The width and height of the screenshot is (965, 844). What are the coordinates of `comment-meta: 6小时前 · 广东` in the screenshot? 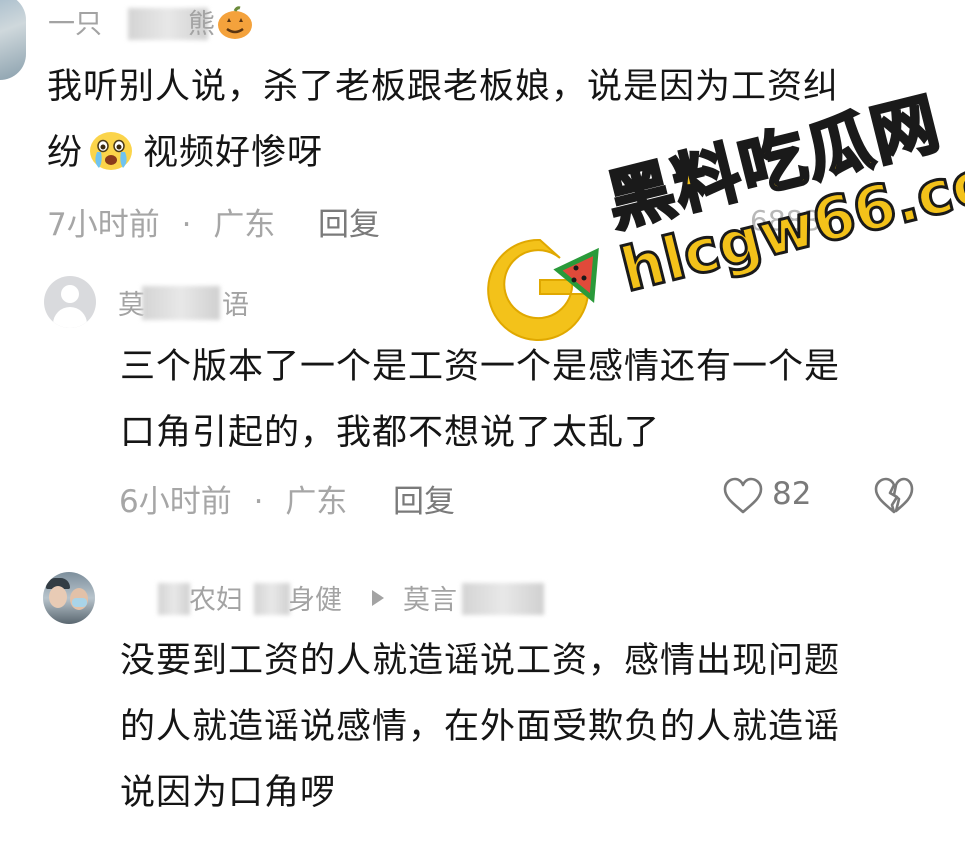 It's located at (233, 498).